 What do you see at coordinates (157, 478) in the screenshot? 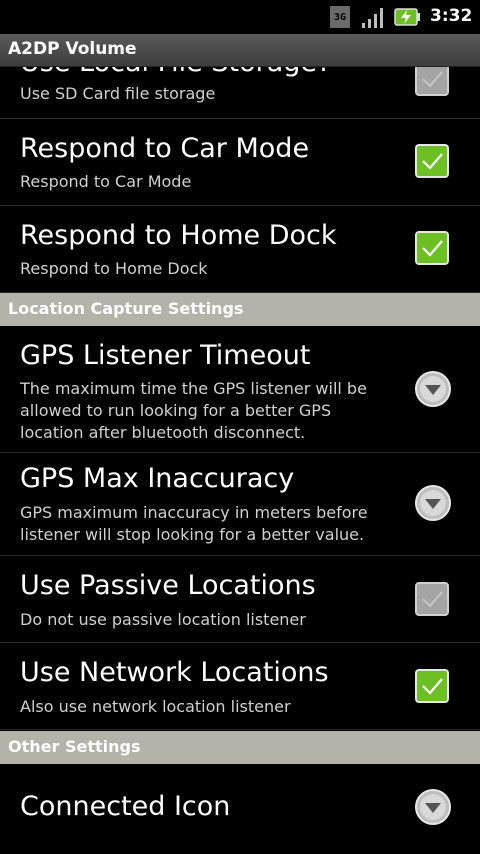
I see `pref-title: GPS Max Inaccuracy` at bounding box center [157, 478].